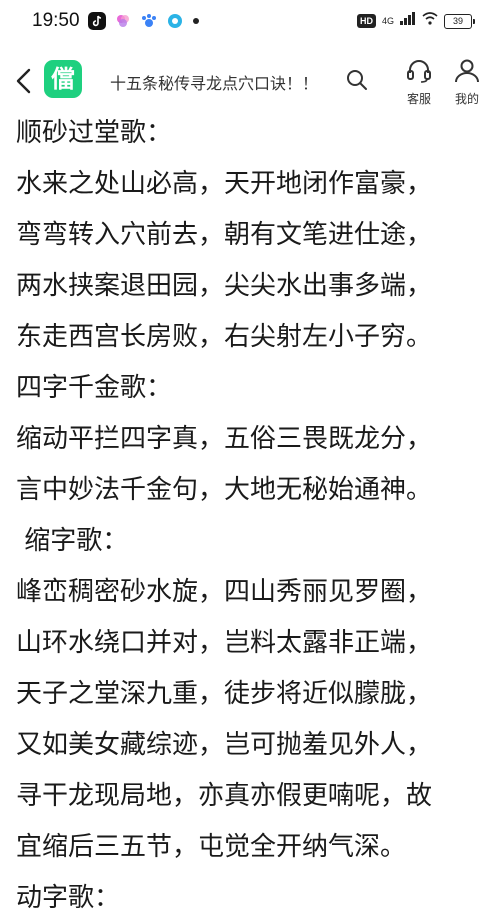 Image resolution: width=500 pixels, height=924 pixels. What do you see at coordinates (214, 83) in the screenshot?
I see `page-title: 十五条秘传寻龙点穴口诀！！` at bounding box center [214, 83].